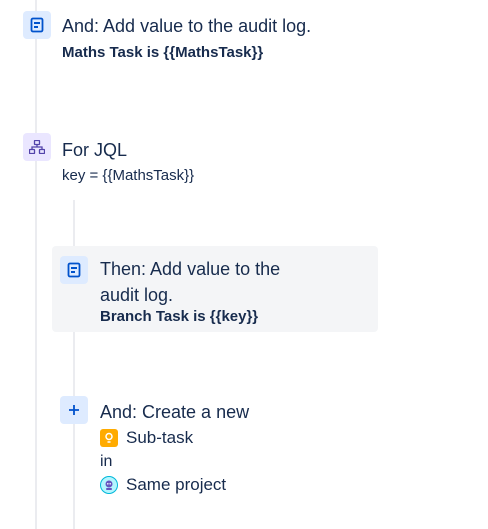 This screenshot has width=488, height=529. I want to click on project-label: Same project, so click(176, 484).